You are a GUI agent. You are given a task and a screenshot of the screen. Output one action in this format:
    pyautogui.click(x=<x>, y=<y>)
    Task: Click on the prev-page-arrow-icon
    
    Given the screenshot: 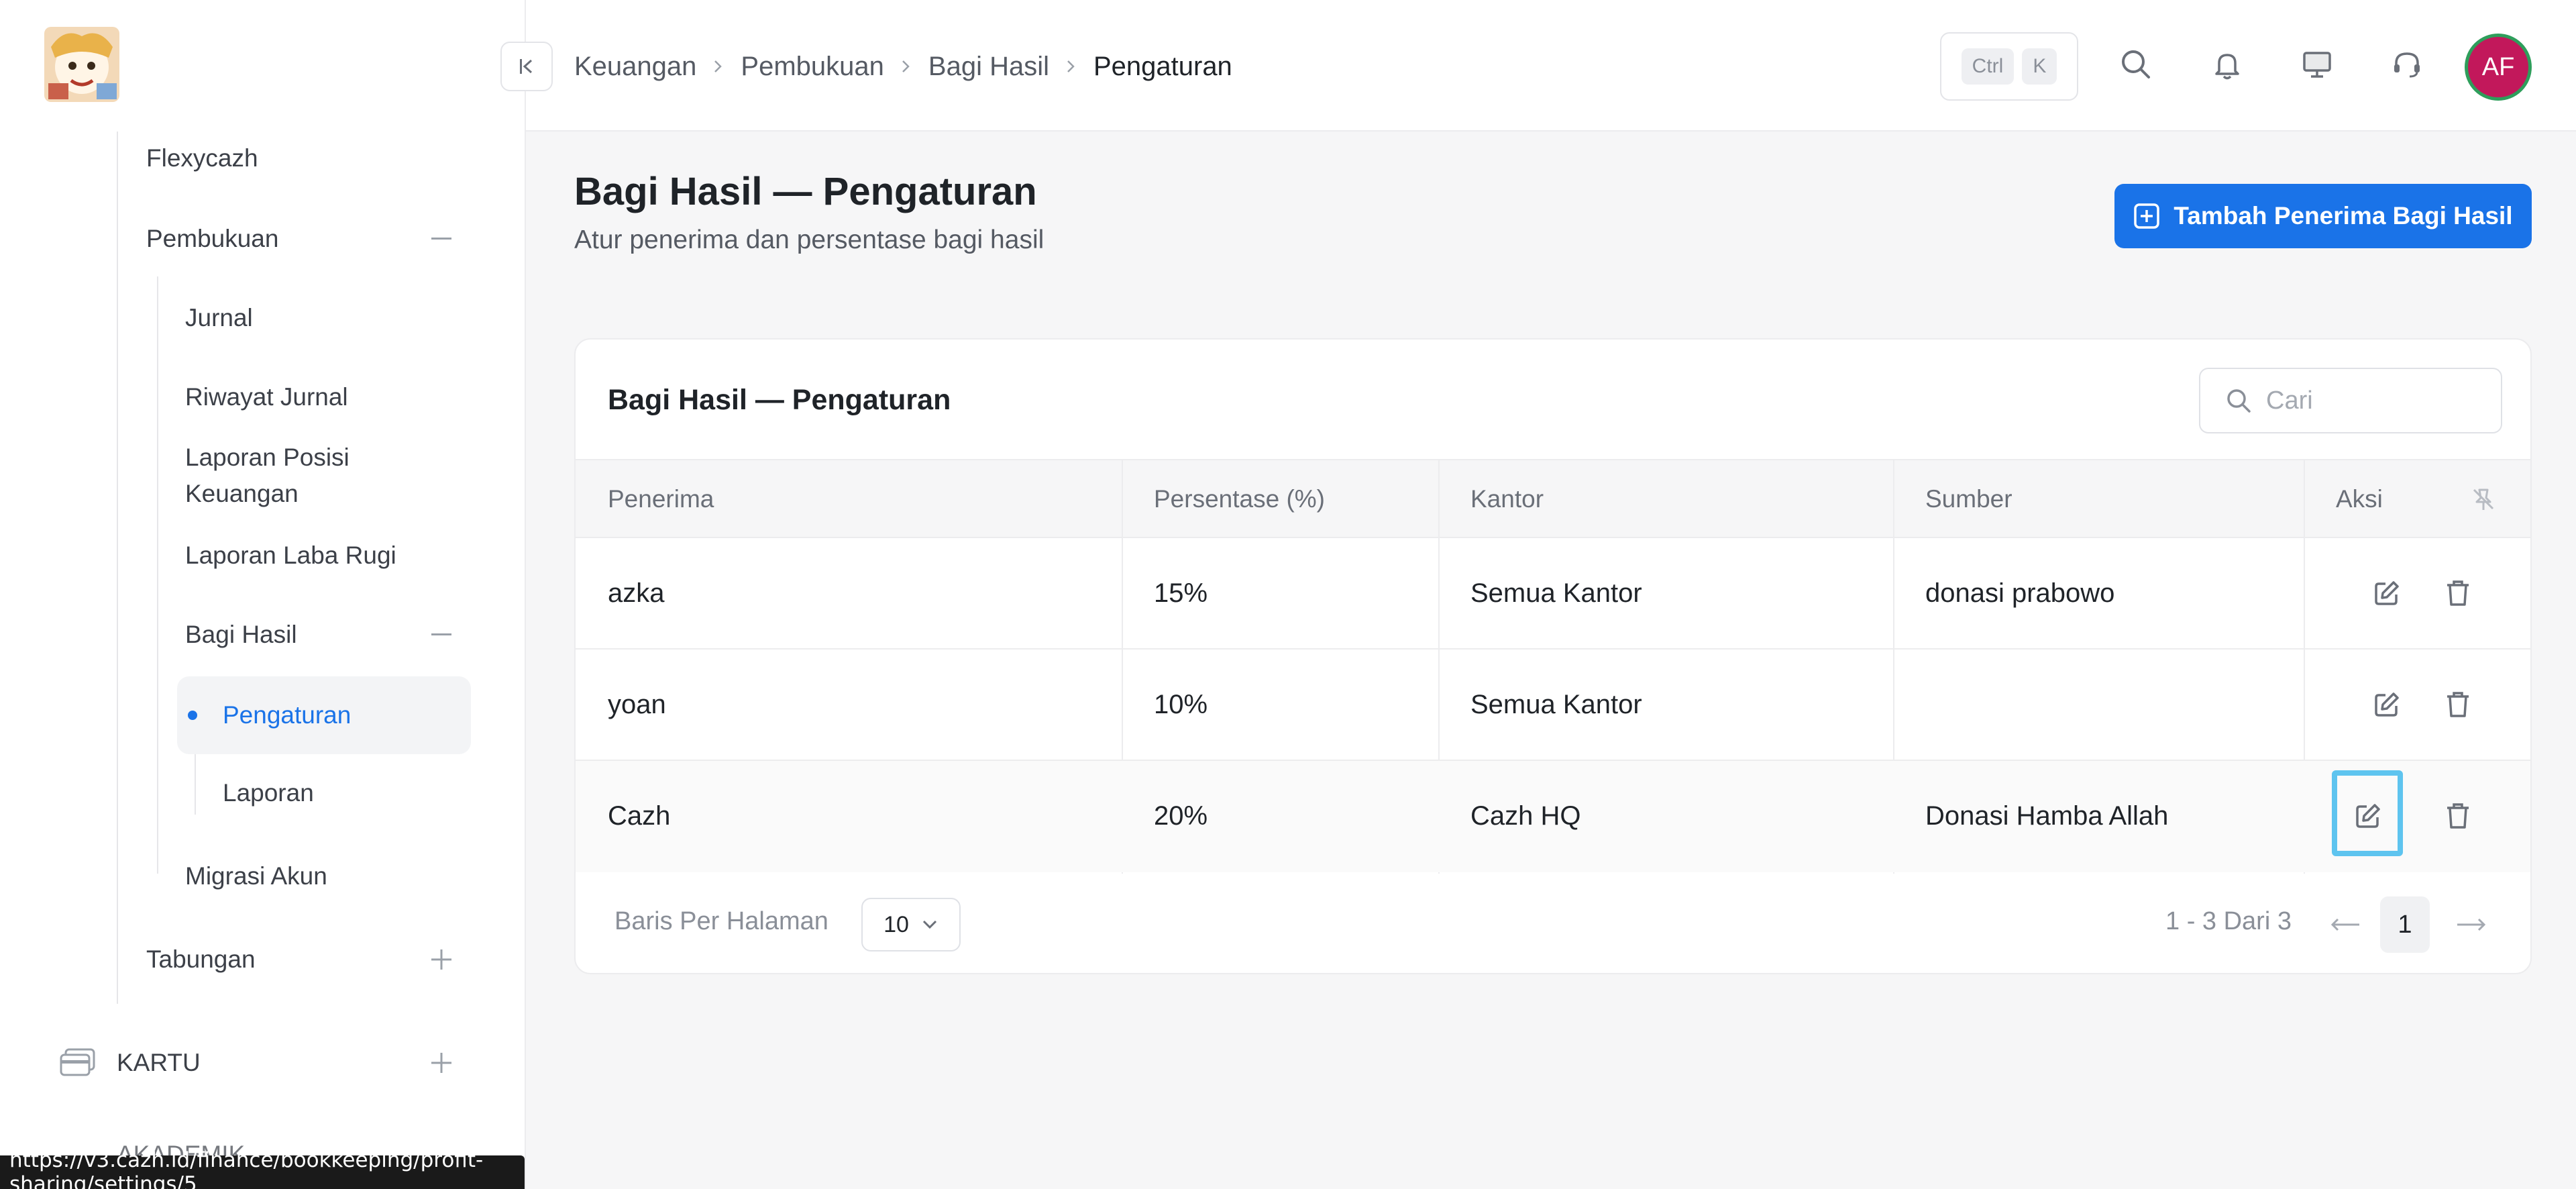 What is the action you would take?
    pyautogui.click(x=2345, y=925)
    